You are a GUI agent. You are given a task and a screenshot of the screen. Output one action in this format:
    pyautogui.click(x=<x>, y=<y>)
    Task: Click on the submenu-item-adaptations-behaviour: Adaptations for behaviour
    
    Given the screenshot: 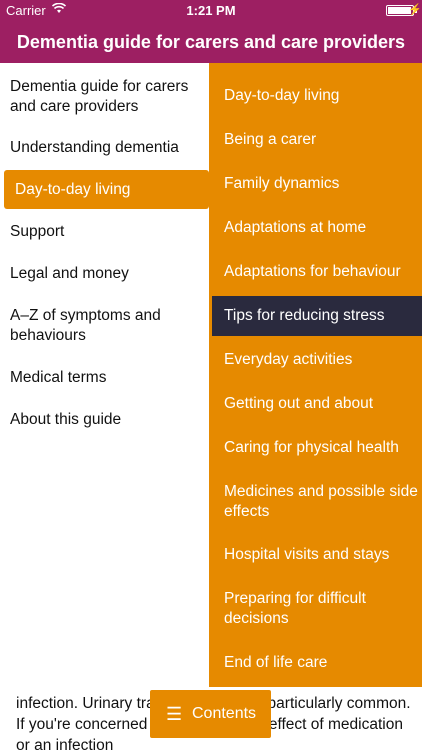 What is the action you would take?
    pyautogui.click(x=321, y=272)
    